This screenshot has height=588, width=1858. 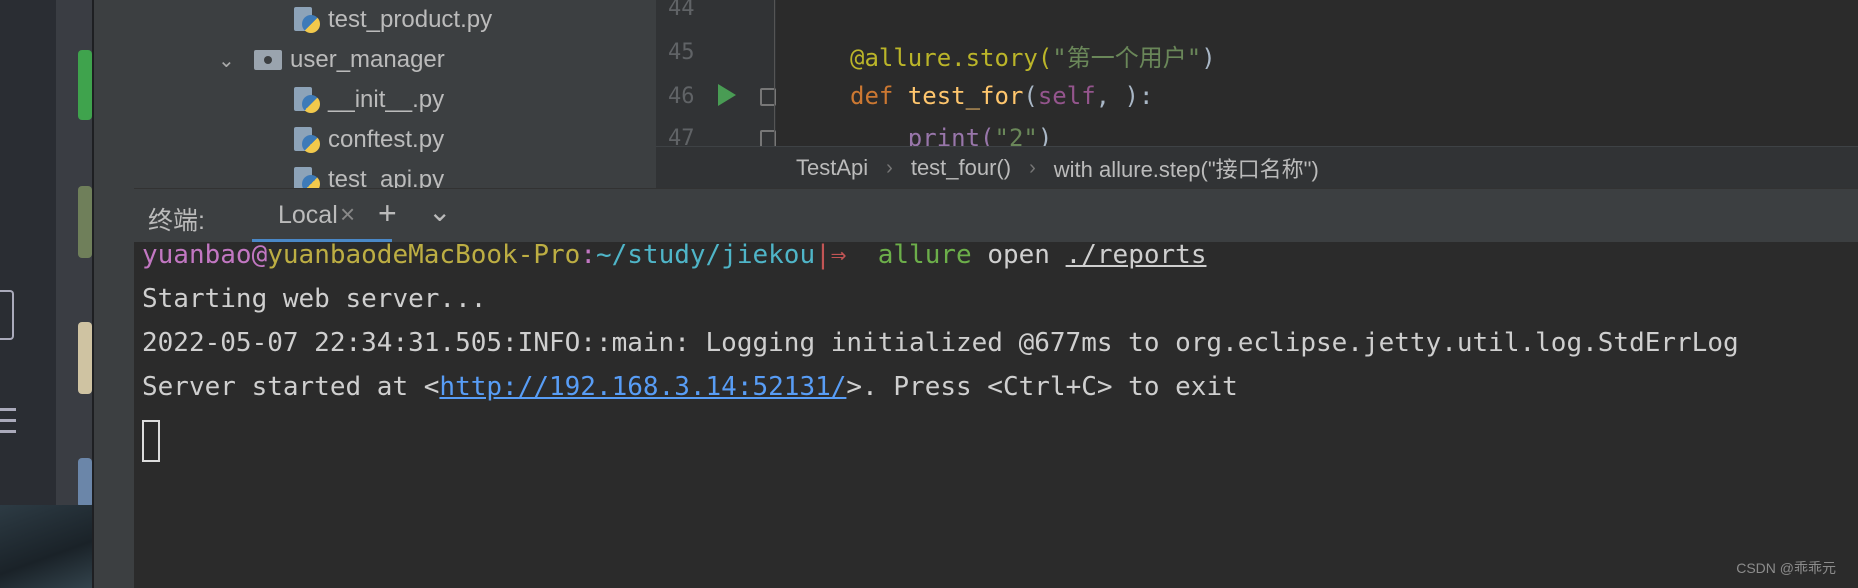 I want to click on window-icon, so click(x=7, y=315).